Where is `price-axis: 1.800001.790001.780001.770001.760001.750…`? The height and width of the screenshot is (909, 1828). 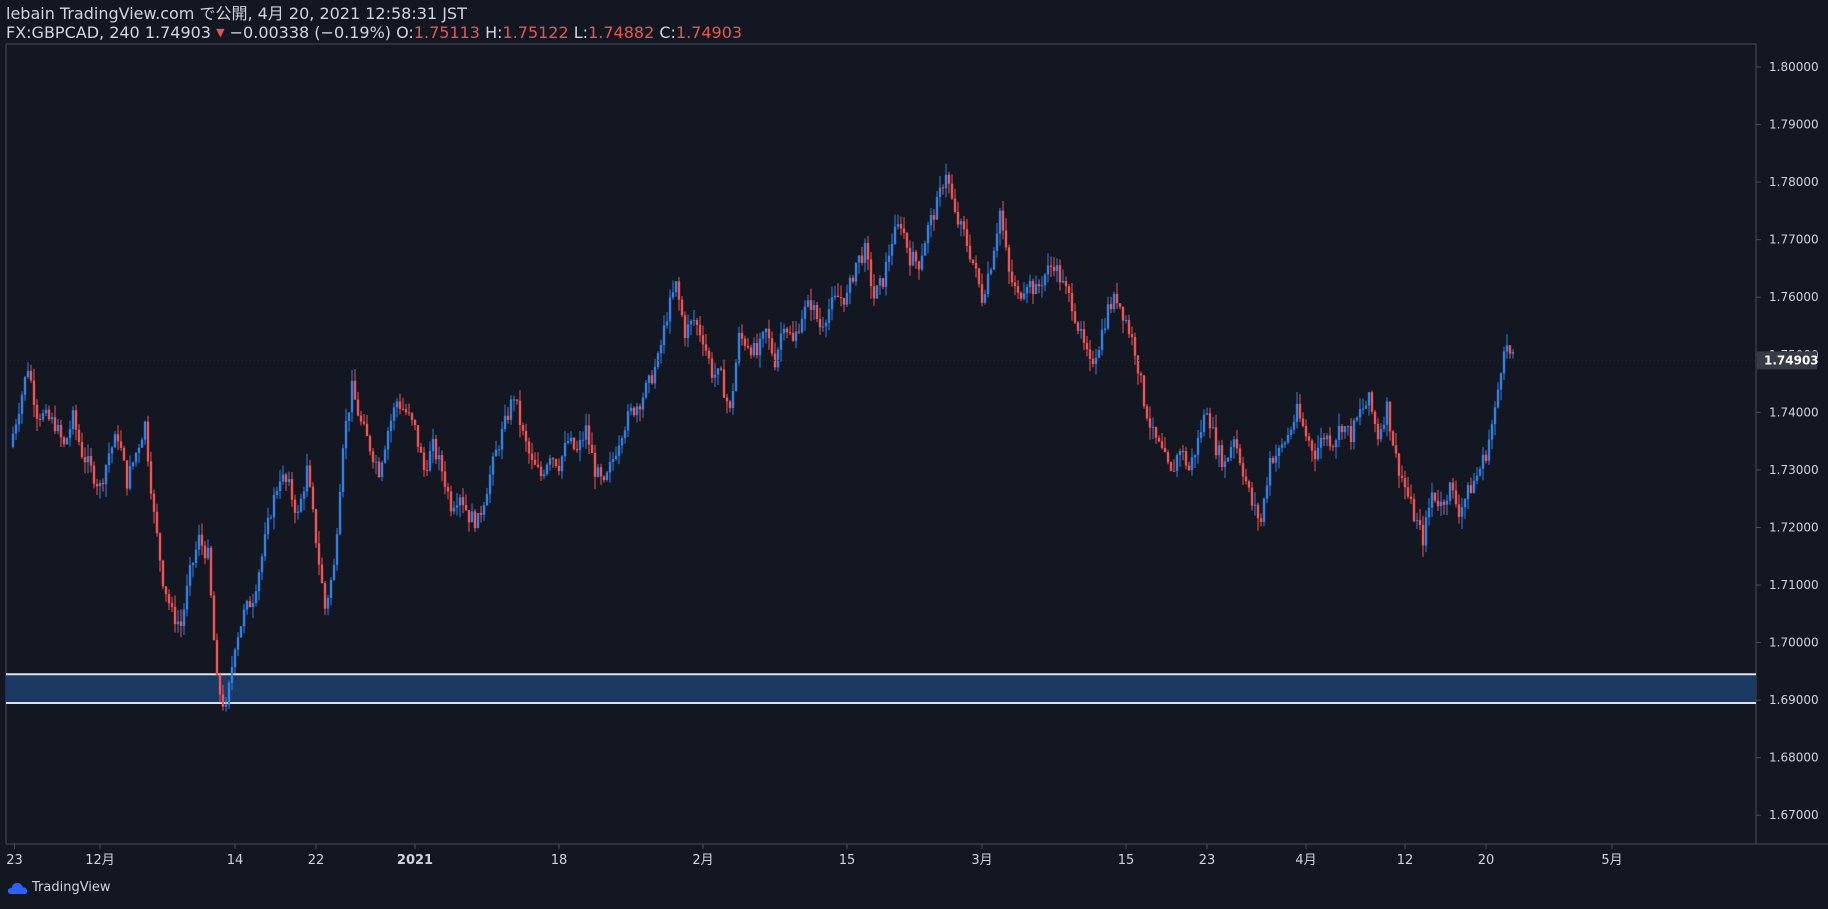
price-axis: 1.800001.790001.780001.770001.760001.750… is located at coordinates (1794, 441).